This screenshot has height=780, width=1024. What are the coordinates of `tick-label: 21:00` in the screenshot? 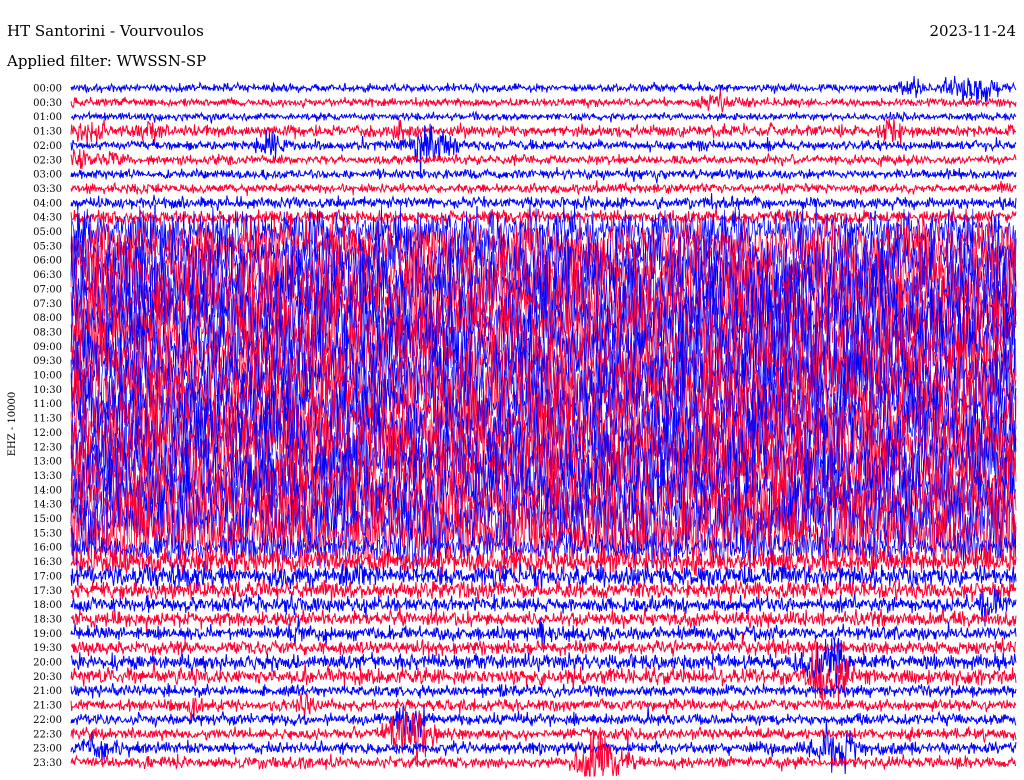 It's located at (47, 691).